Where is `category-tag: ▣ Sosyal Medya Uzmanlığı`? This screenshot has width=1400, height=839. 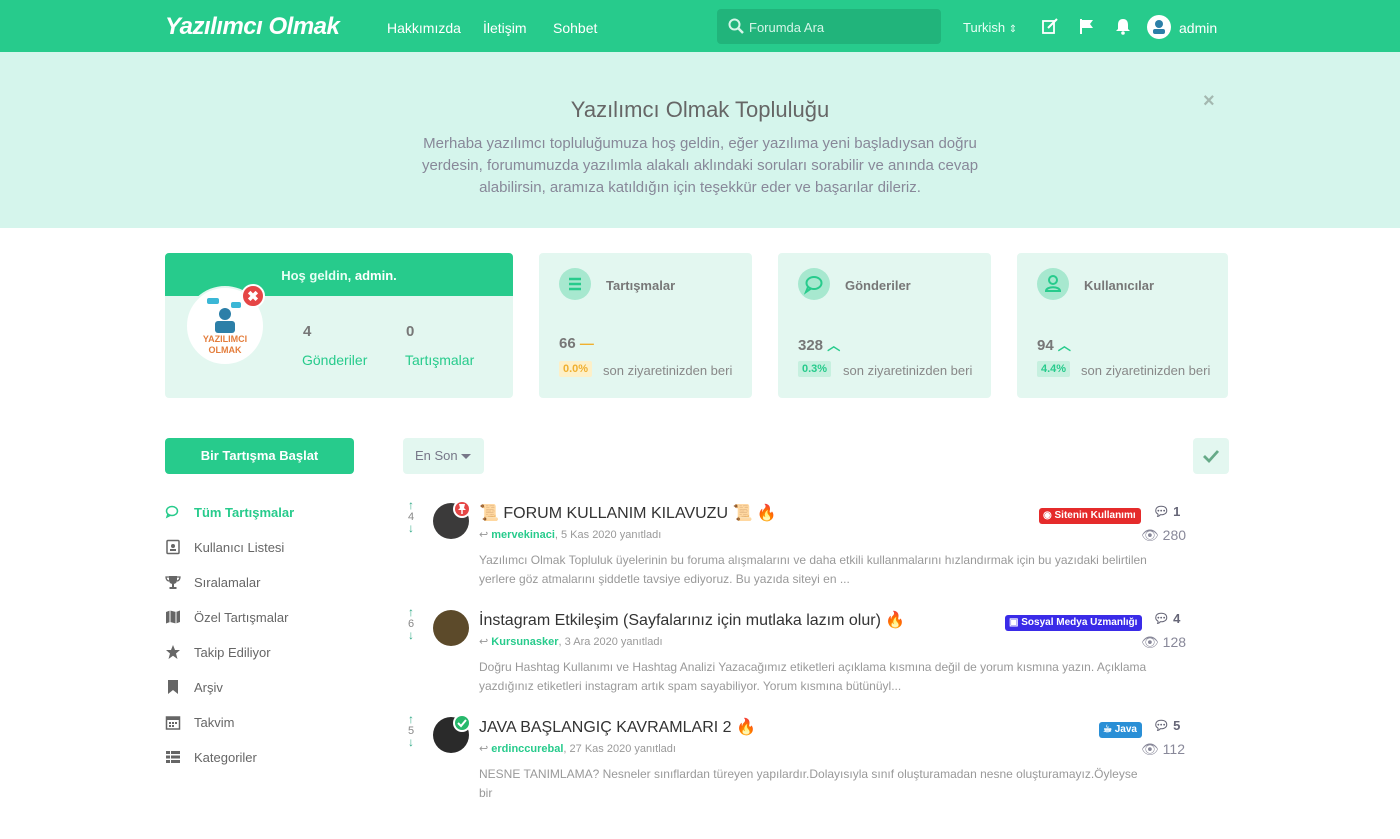 category-tag: ▣ Sosyal Medya Uzmanlığı is located at coordinates (1074, 623).